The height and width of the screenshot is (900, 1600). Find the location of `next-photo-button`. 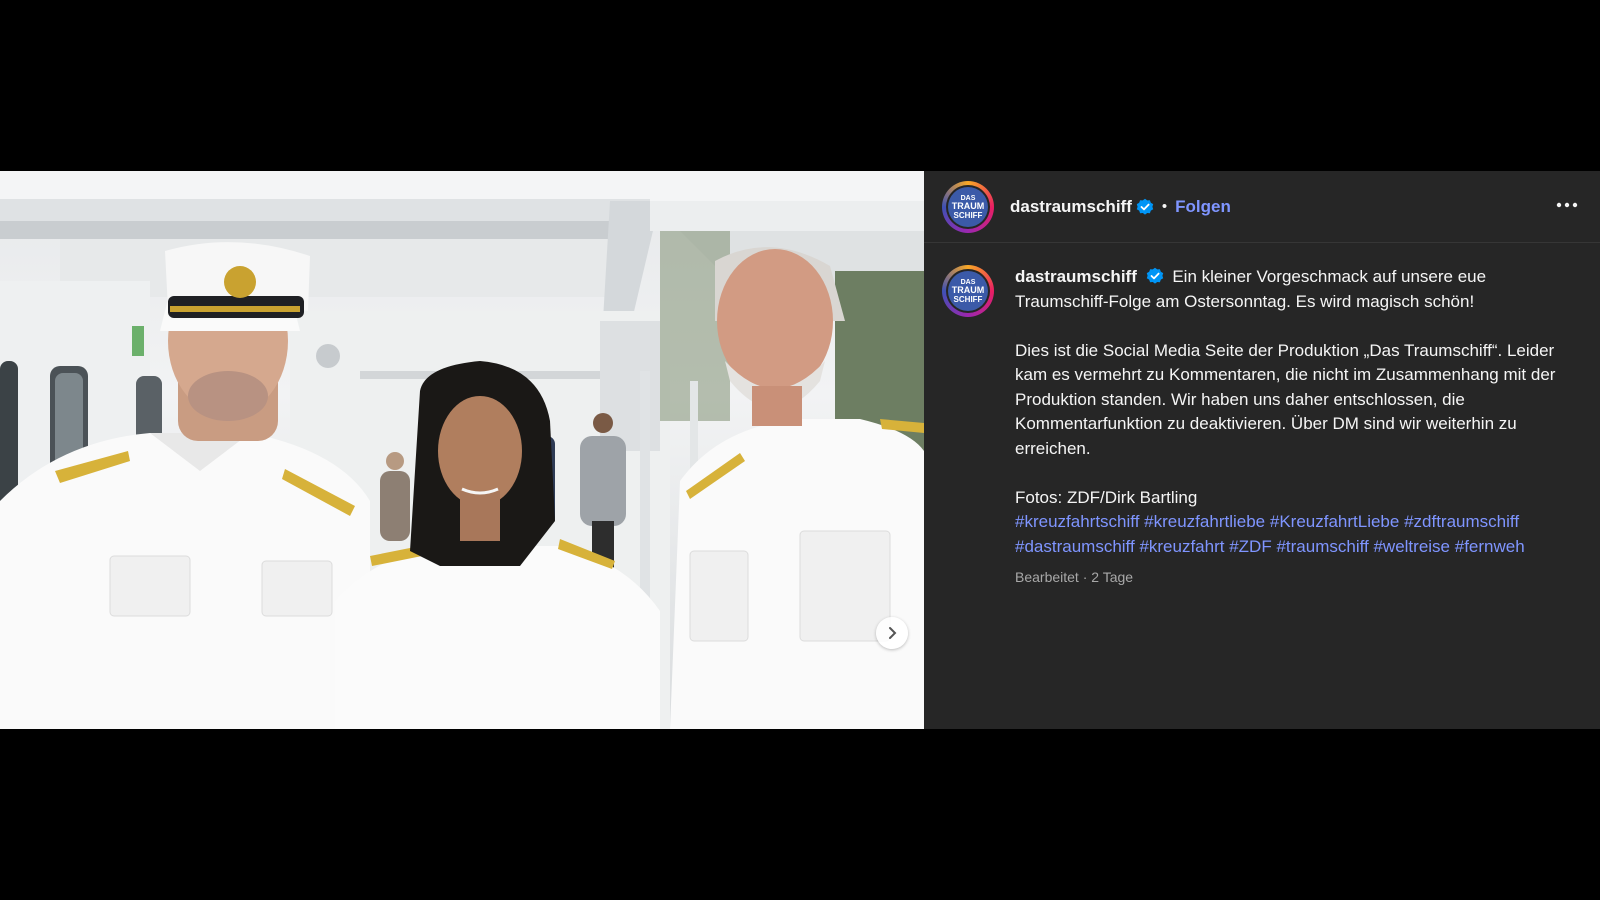

next-photo-button is located at coordinates (892, 633).